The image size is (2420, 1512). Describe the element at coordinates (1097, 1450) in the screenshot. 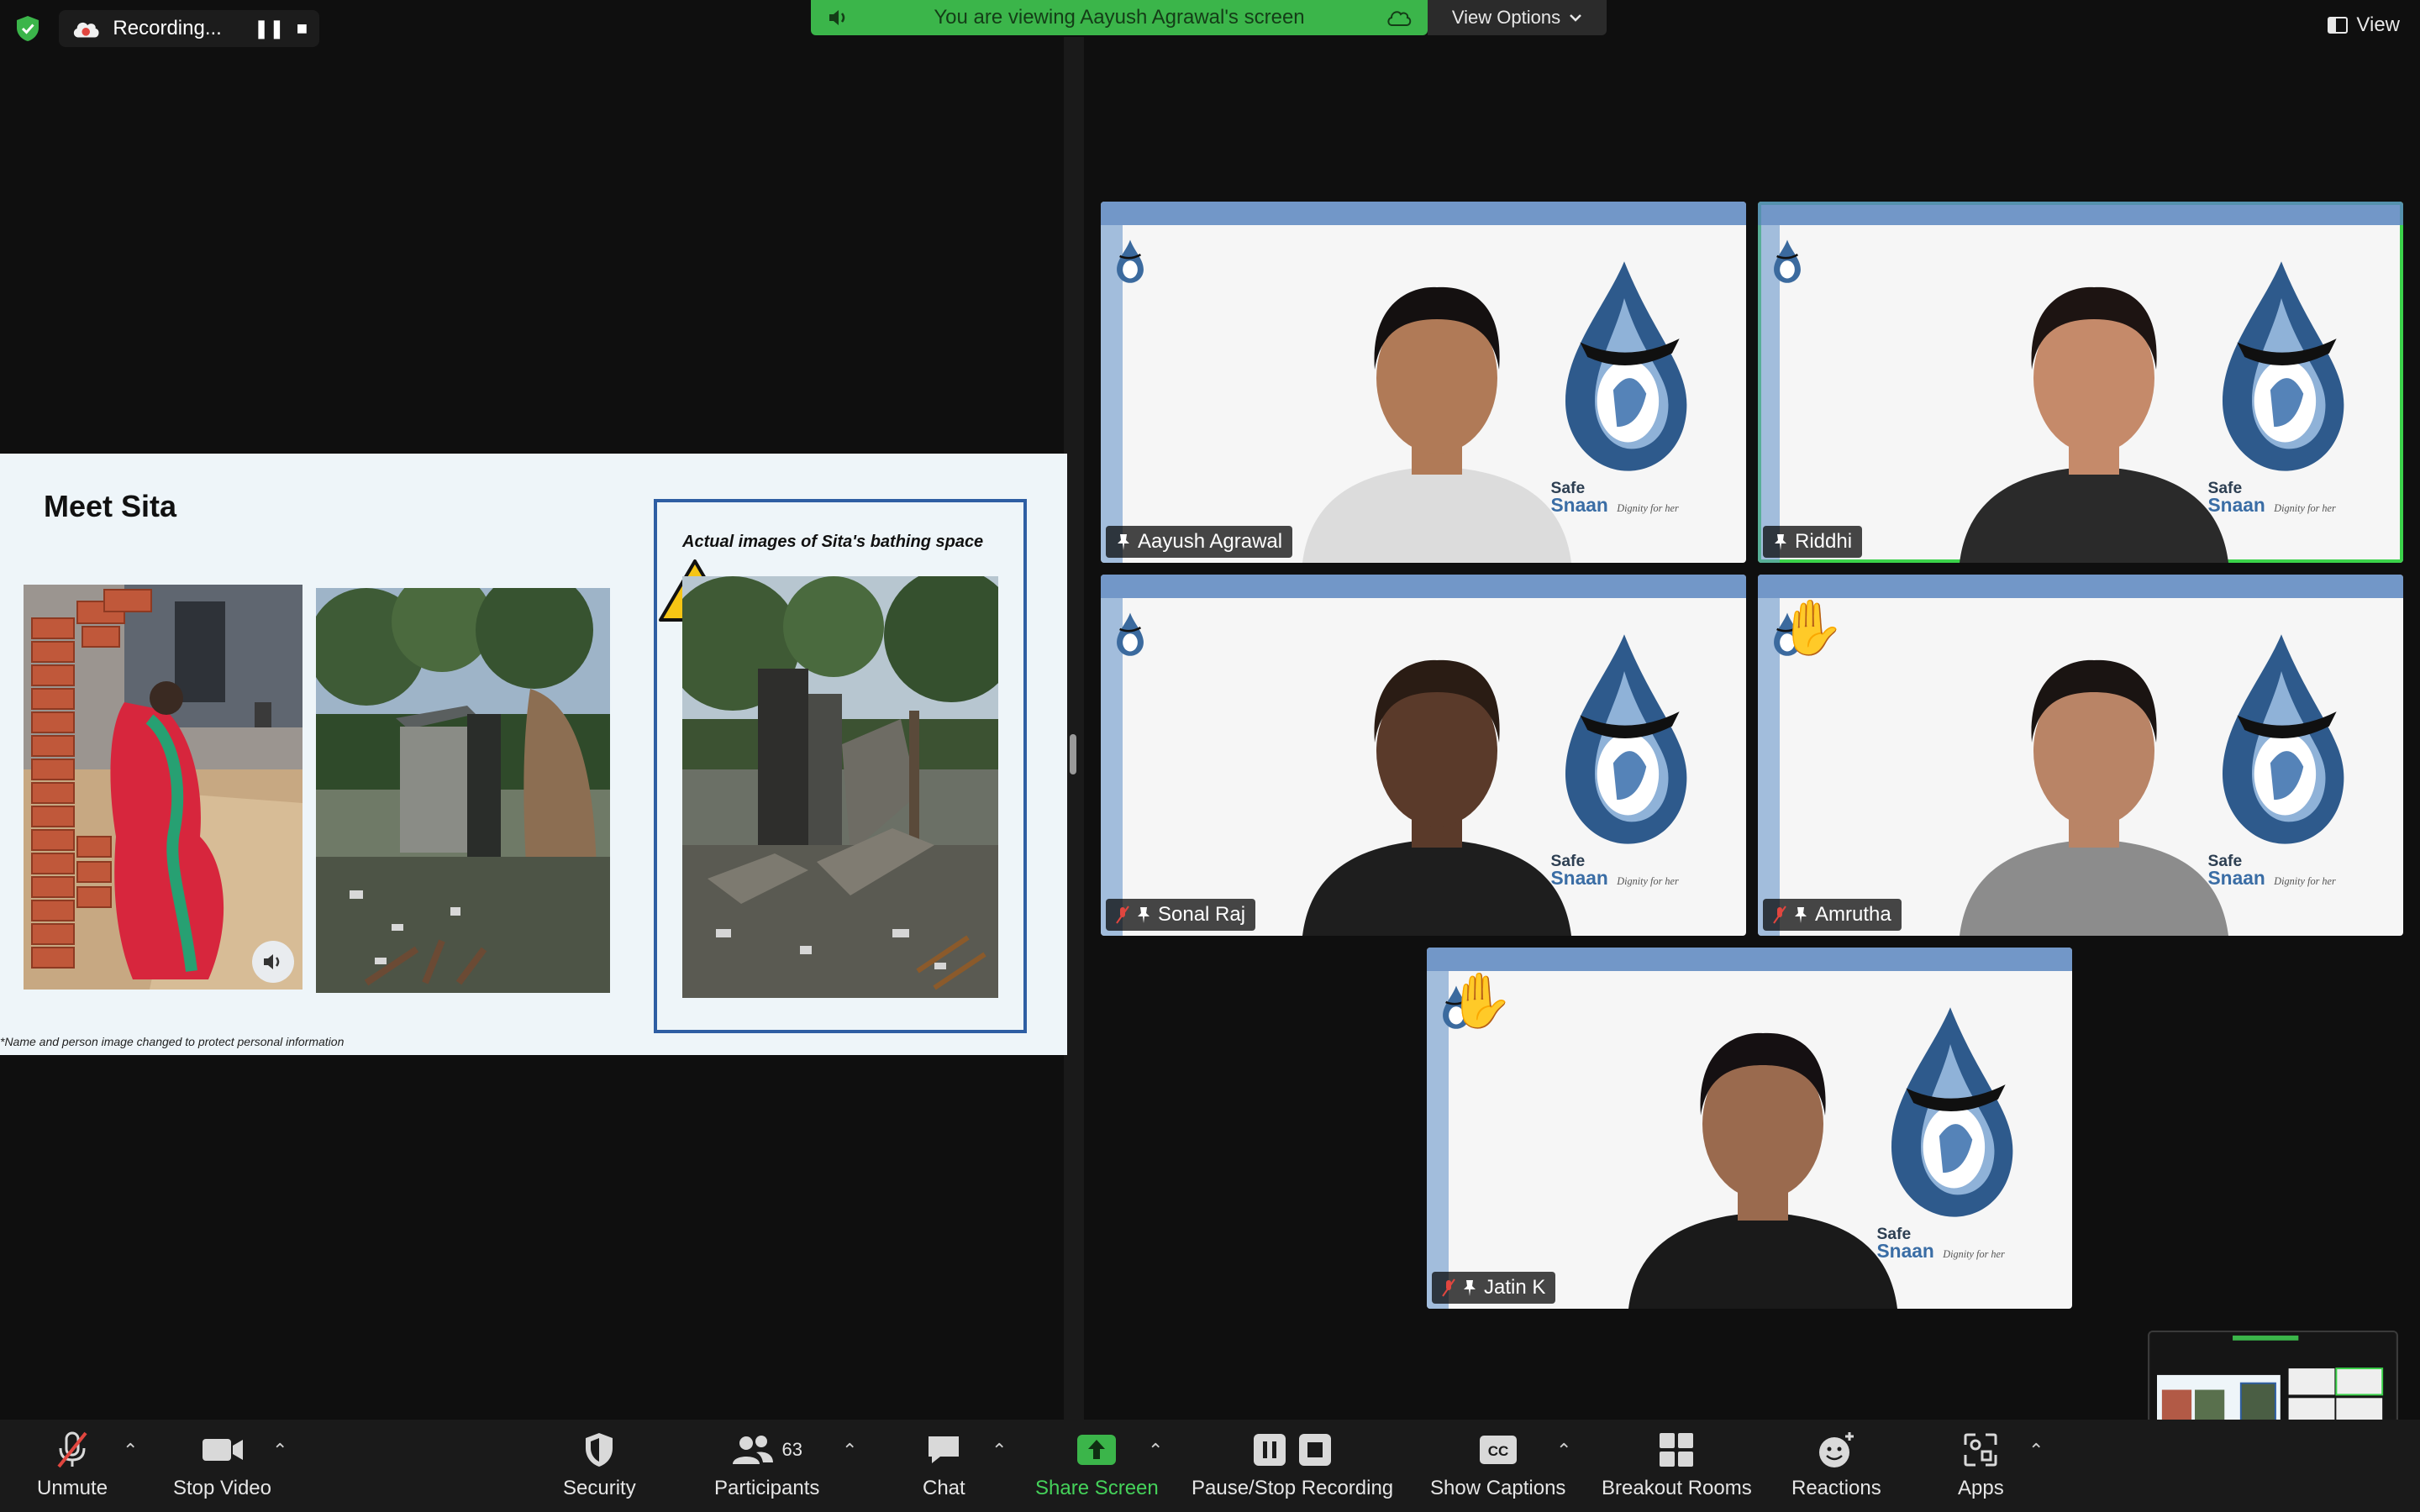

I see `share-screen-icon` at that location.